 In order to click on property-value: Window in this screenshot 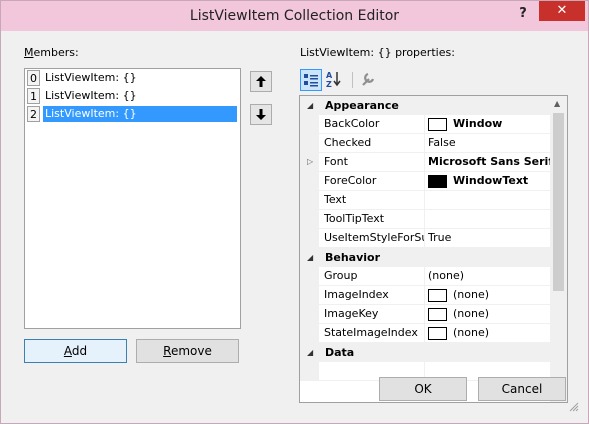, I will do `click(488, 124)`.